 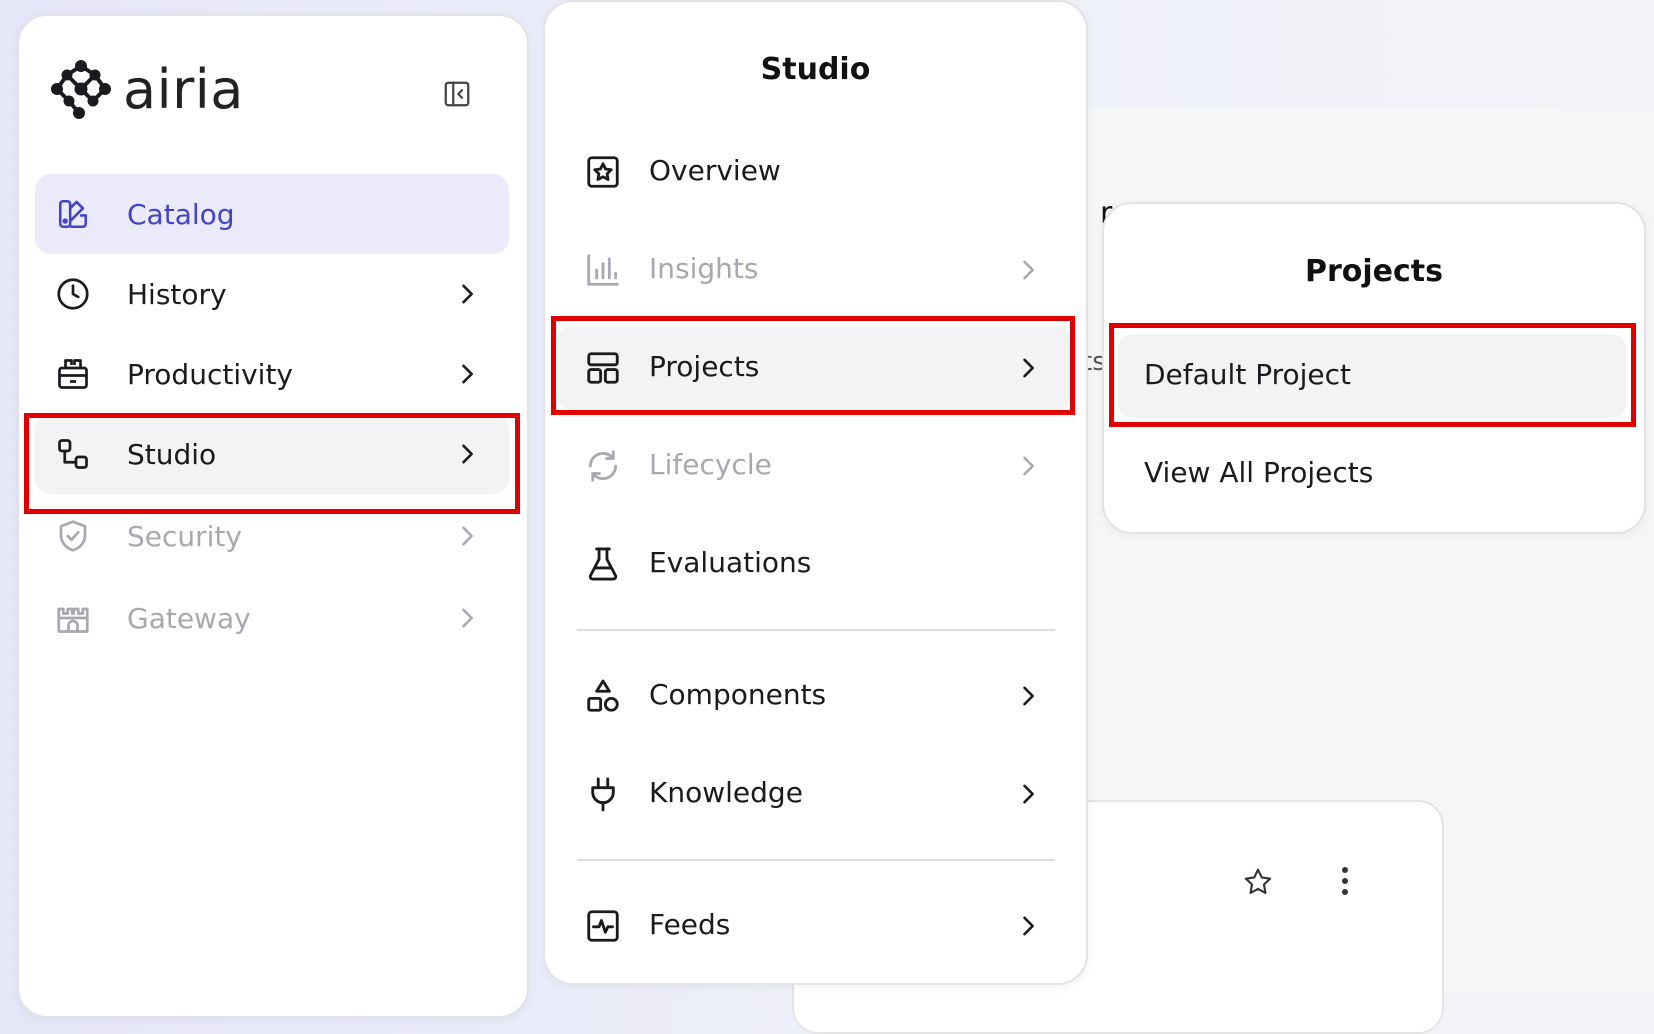 What do you see at coordinates (81, 89) in the screenshot?
I see `airia-logo-icon` at bounding box center [81, 89].